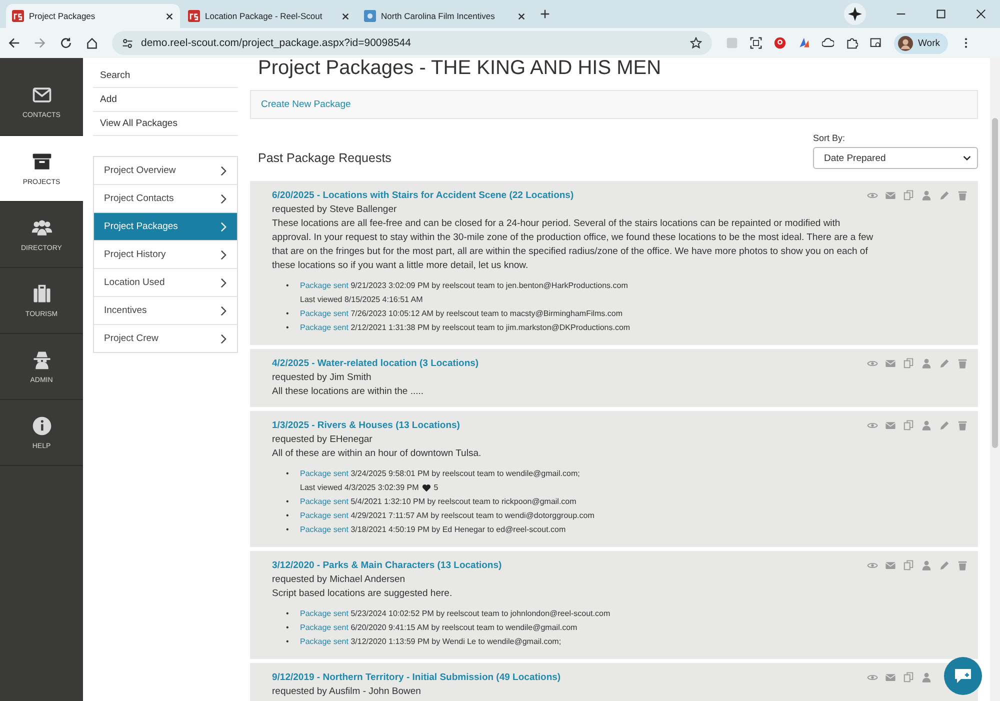 Image resolution: width=1000 pixels, height=701 pixels. I want to click on project-menu-item: Project Crew, so click(165, 338).